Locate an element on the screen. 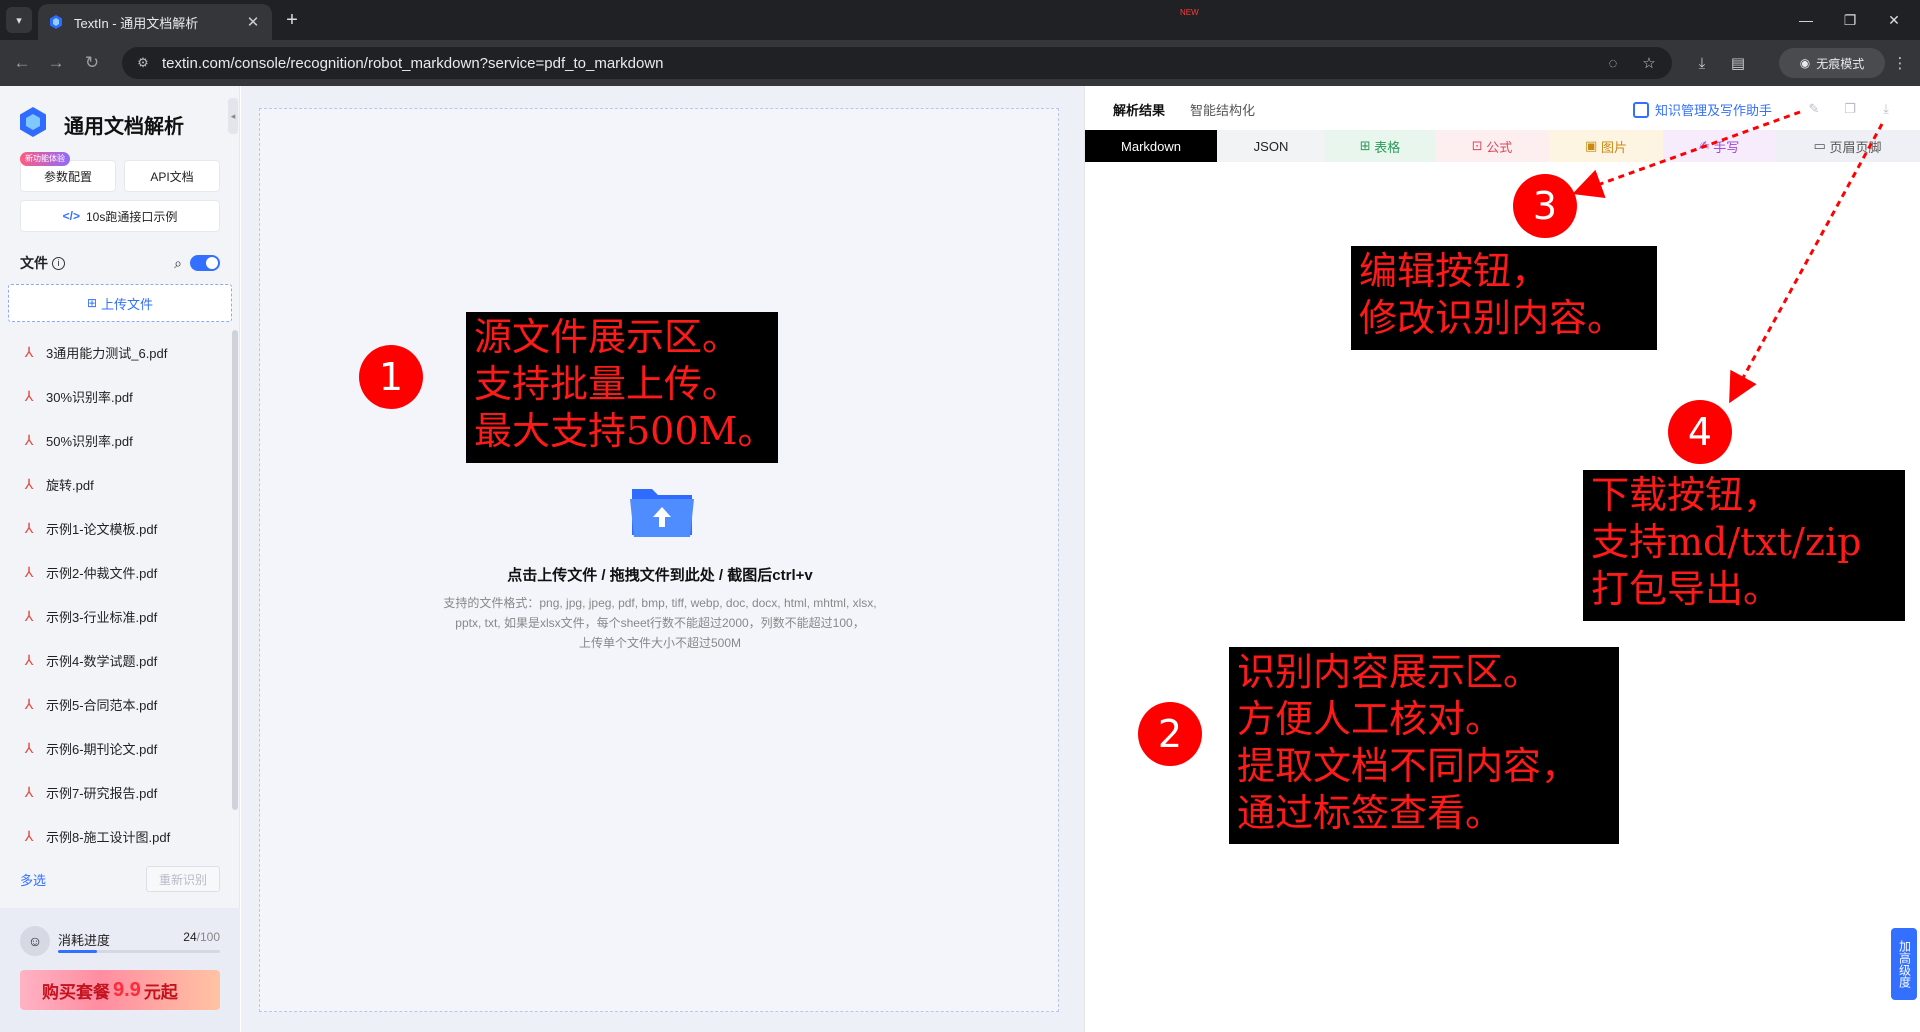  file-item: ⅄ 示例2-仲裁文件.pdf is located at coordinates (114, 572).